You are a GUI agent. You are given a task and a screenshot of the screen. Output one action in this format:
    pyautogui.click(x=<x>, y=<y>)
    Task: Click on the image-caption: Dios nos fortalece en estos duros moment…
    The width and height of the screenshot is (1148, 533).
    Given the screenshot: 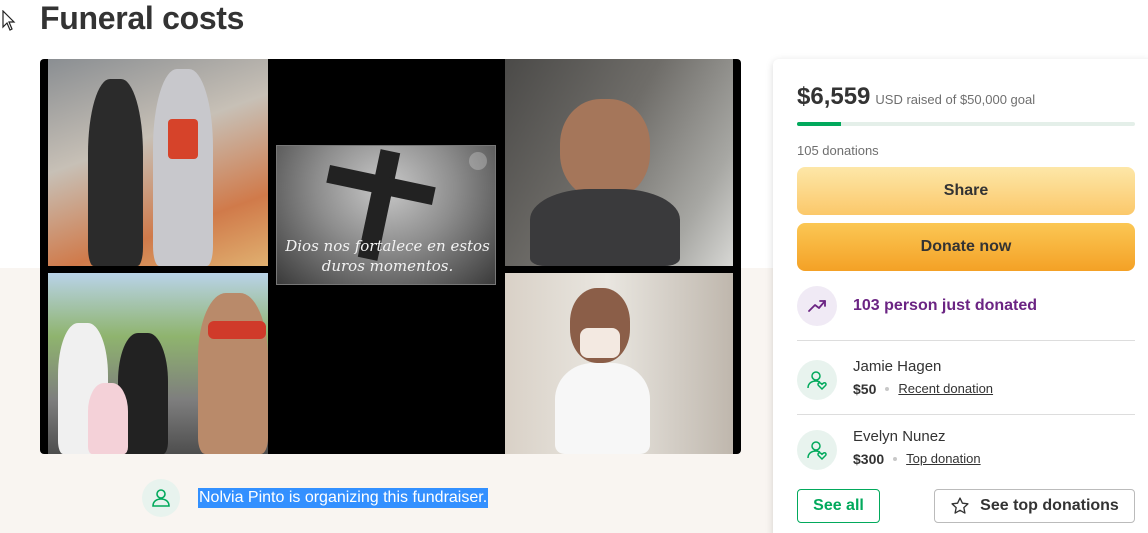 What is the action you would take?
    pyautogui.click(x=387, y=256)
    